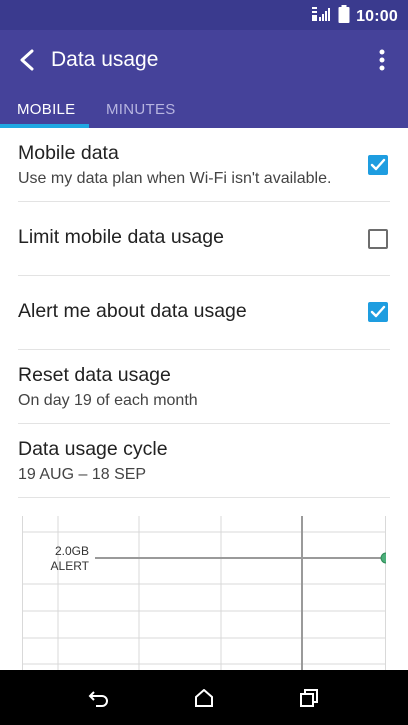 This screenshot has height=725, width=408. I want to click on mobile-data-checkbox, so click(378, 165).